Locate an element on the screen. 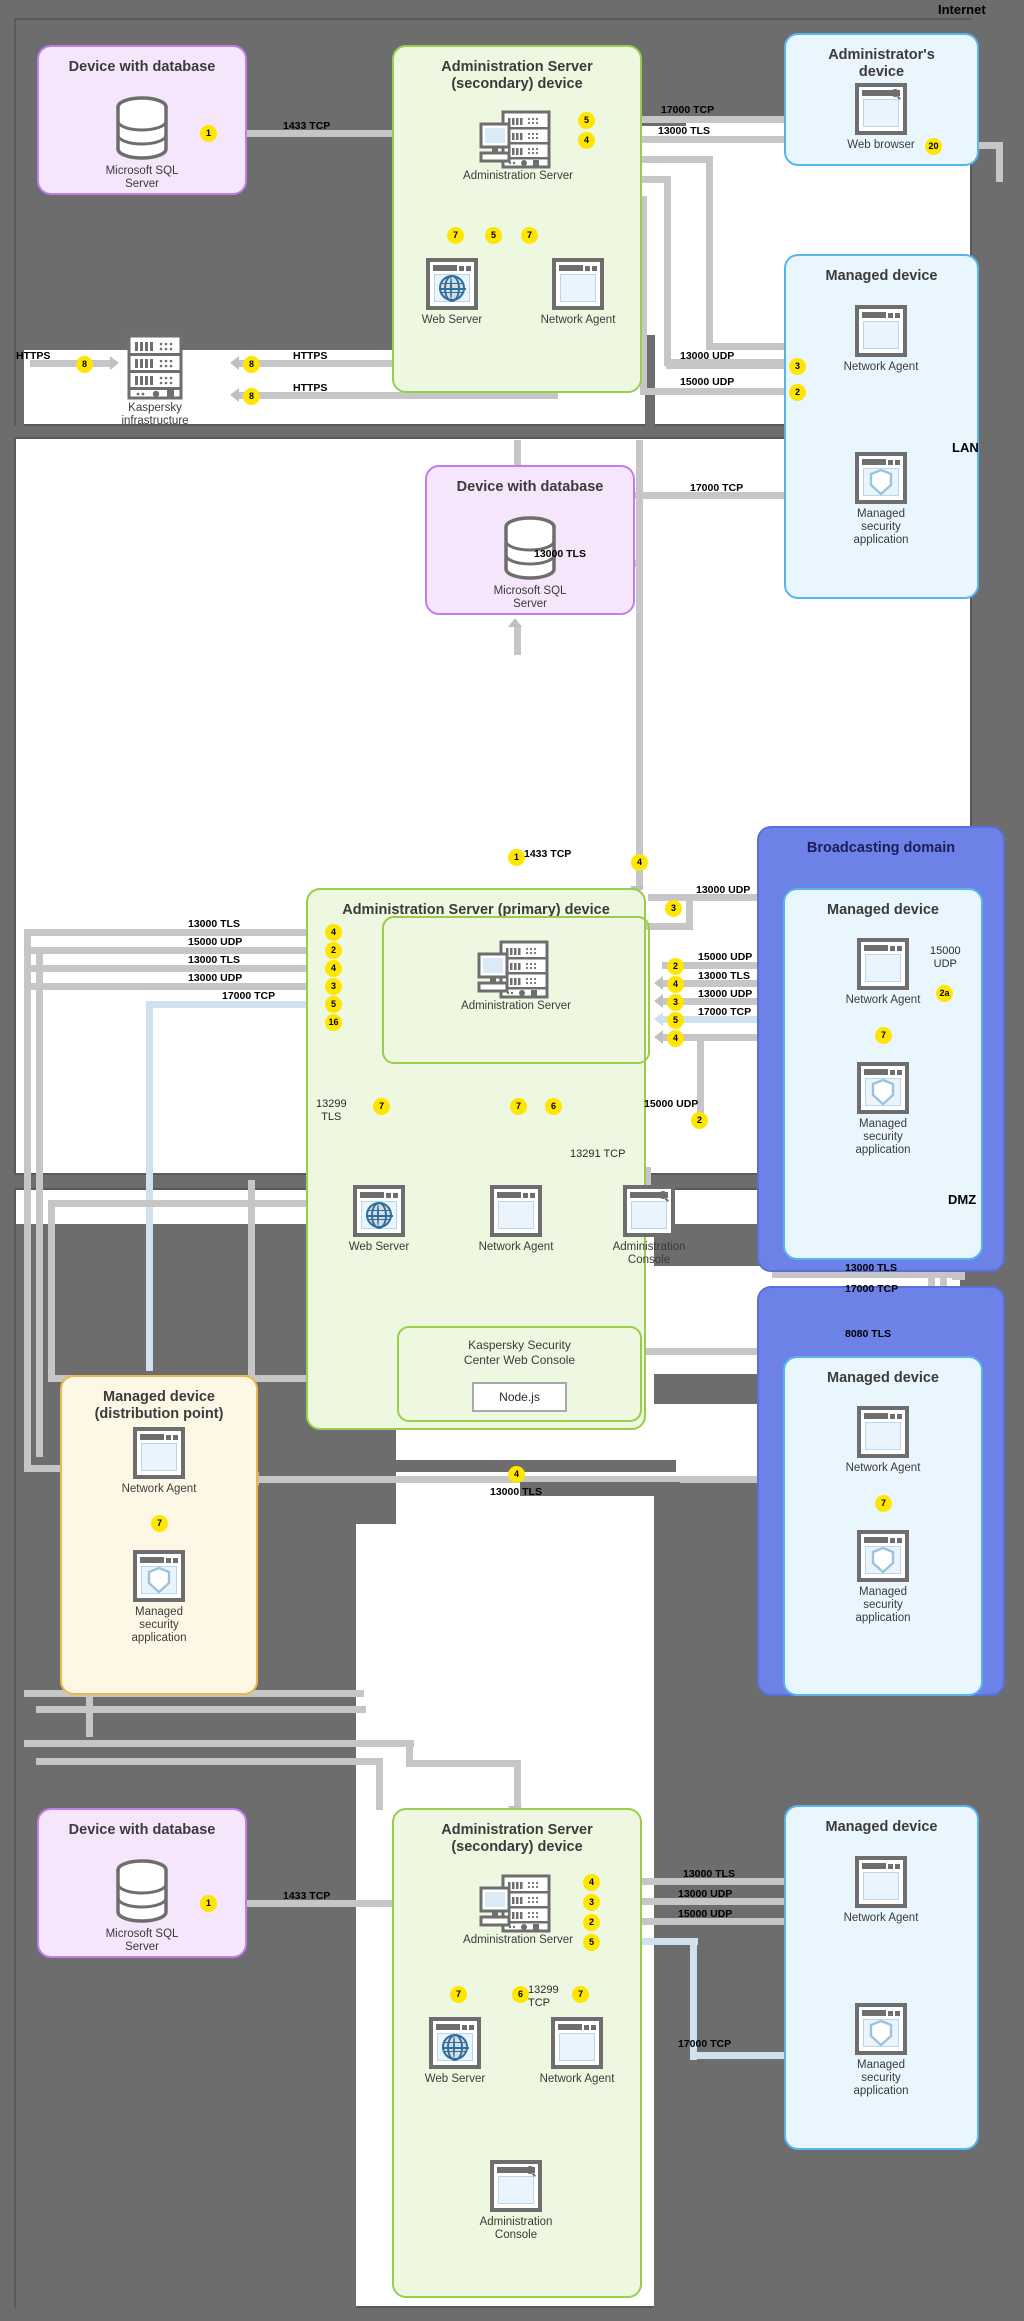  db-box-title-lan: Device with database is located at coordinates (530, 487).